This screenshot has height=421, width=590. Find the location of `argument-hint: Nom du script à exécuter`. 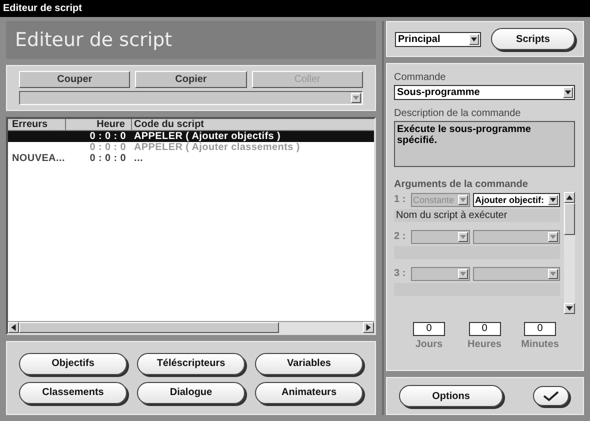

argument-hint: Nom du script à exécuter is located at coordinates (477, 215).